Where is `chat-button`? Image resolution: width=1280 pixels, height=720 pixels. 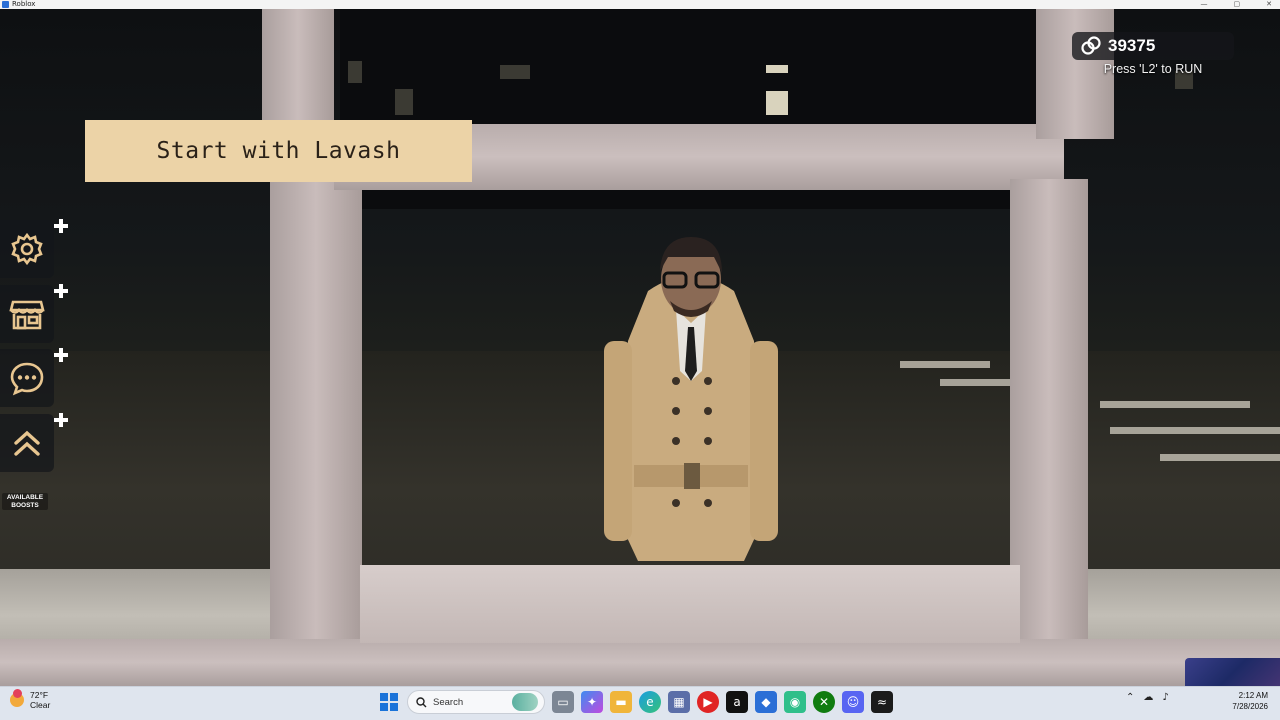 chat-button is located at coordinates (27, 378).